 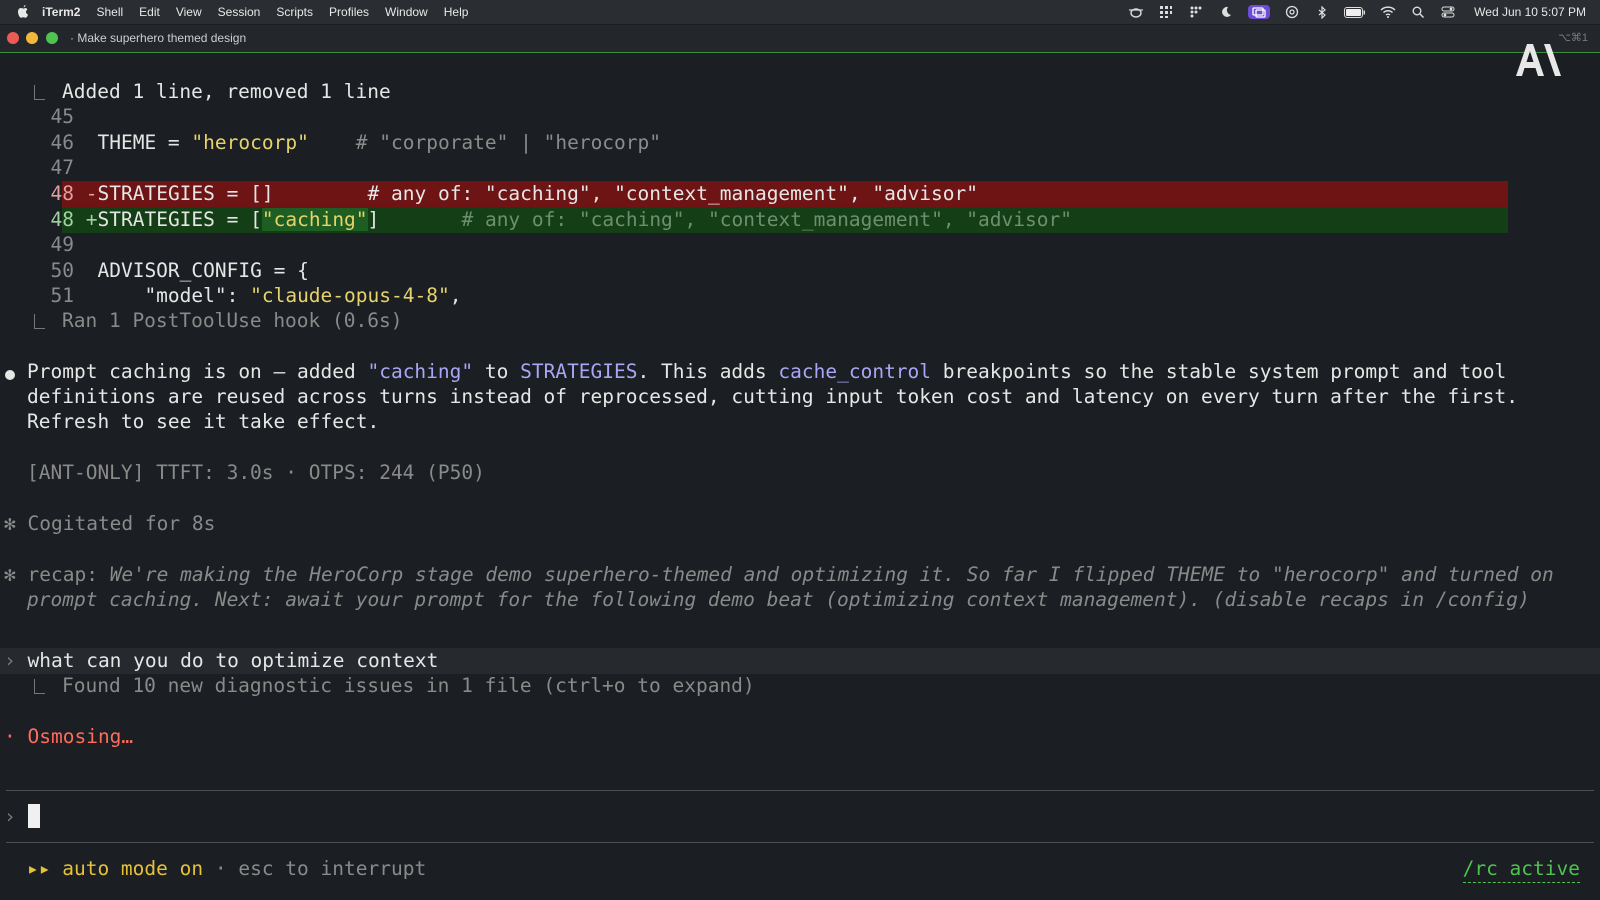 I want to click on menu-app-iterm2: iTerm2, so click(x=61, y=12).